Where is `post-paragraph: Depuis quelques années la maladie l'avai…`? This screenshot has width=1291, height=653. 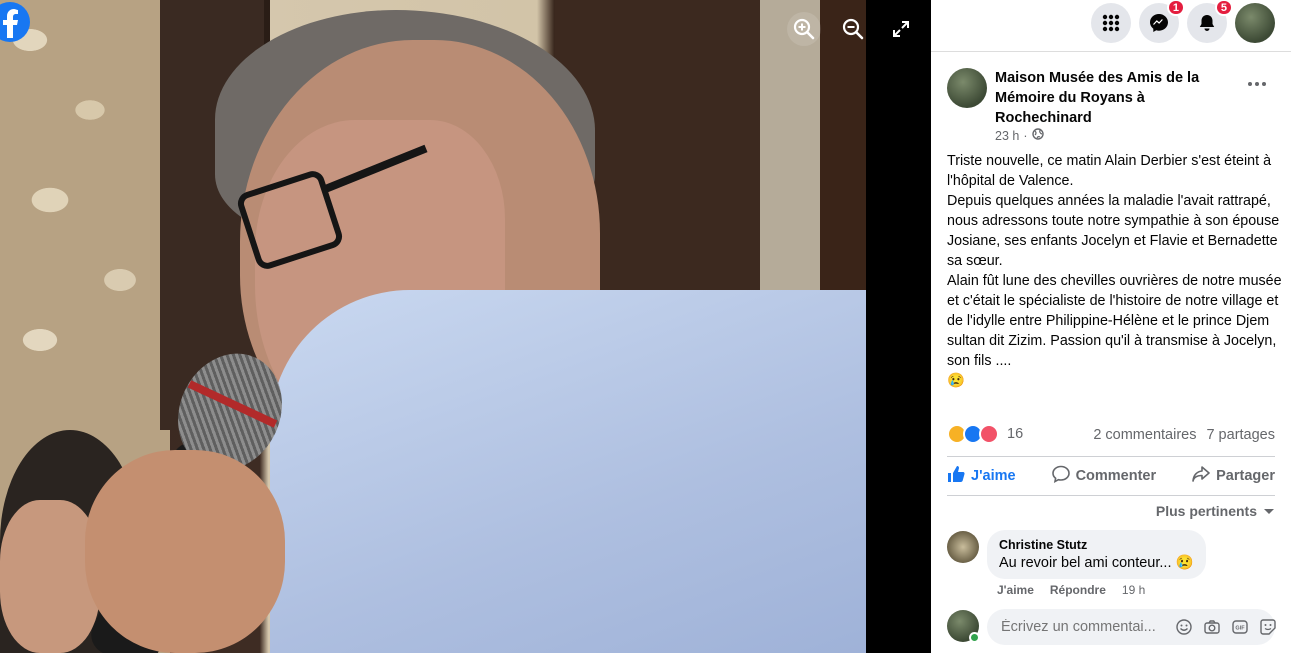
post-paragraph: Depuis quelques années la maladie l'avai… is located at coordinates (1113, 231).